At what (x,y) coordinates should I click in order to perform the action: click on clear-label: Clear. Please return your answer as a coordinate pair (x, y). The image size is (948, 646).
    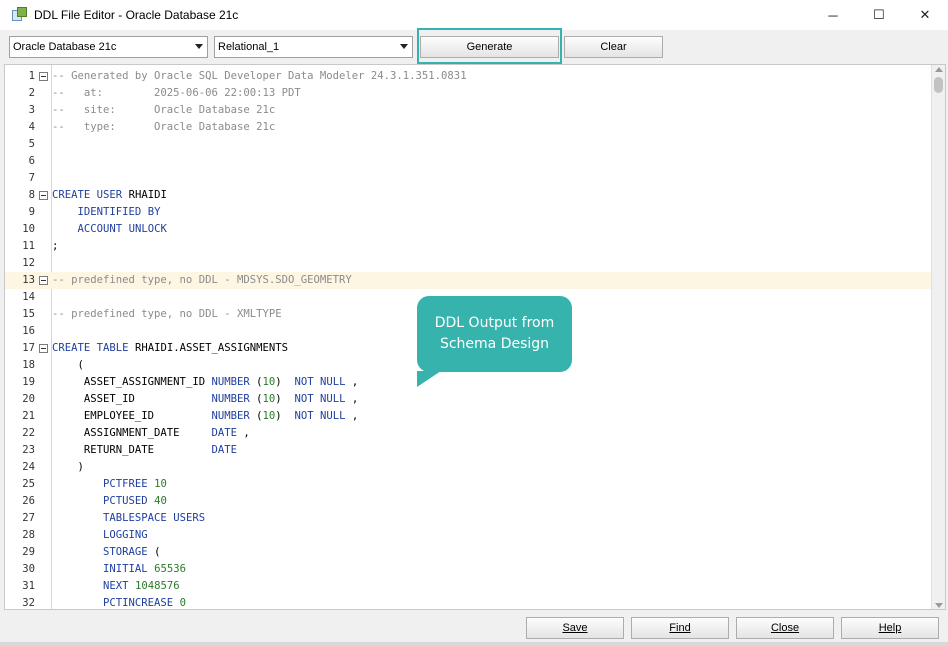
    Looking at the image, I should click on (613, 47).